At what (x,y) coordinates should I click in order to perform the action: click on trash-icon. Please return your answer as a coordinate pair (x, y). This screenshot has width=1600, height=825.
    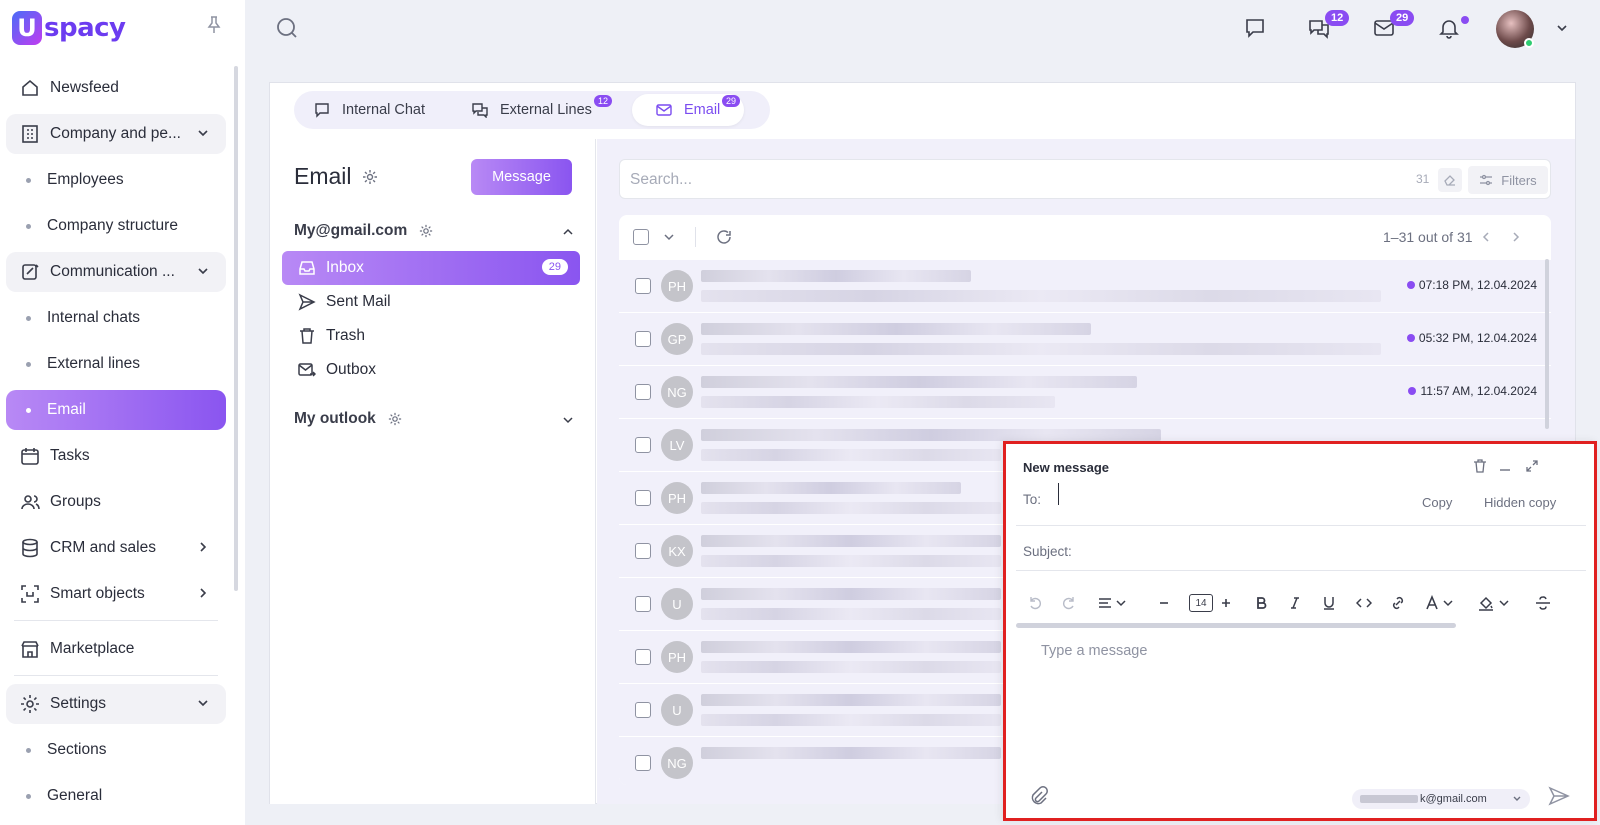
    Looking at the image, I should click on (1480, 466).